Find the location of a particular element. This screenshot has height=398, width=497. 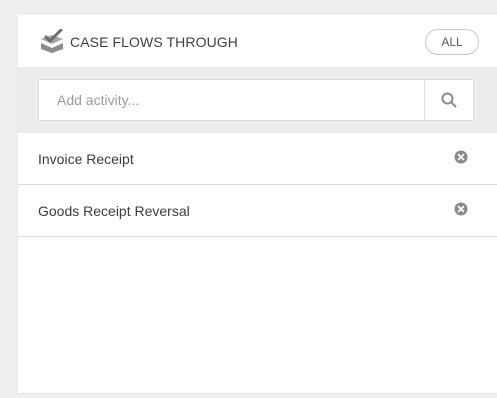

panel-header: CASE FLOWS THROUGH ALL is located at coordinates (257, 41).